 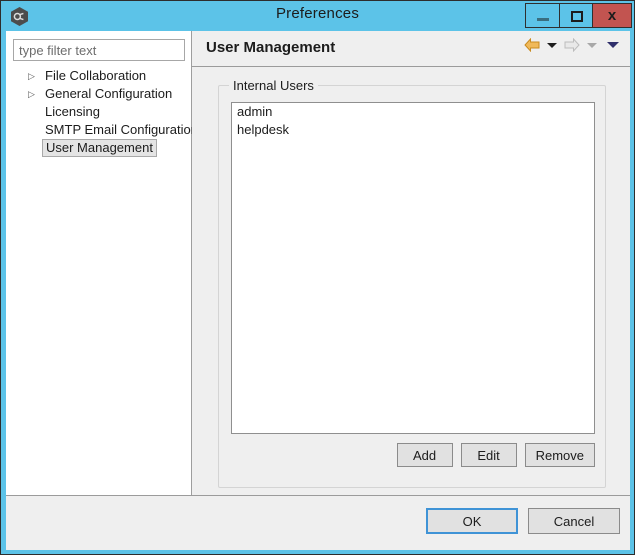 I want to click on list-item: admin, so click(x=413, y=112).